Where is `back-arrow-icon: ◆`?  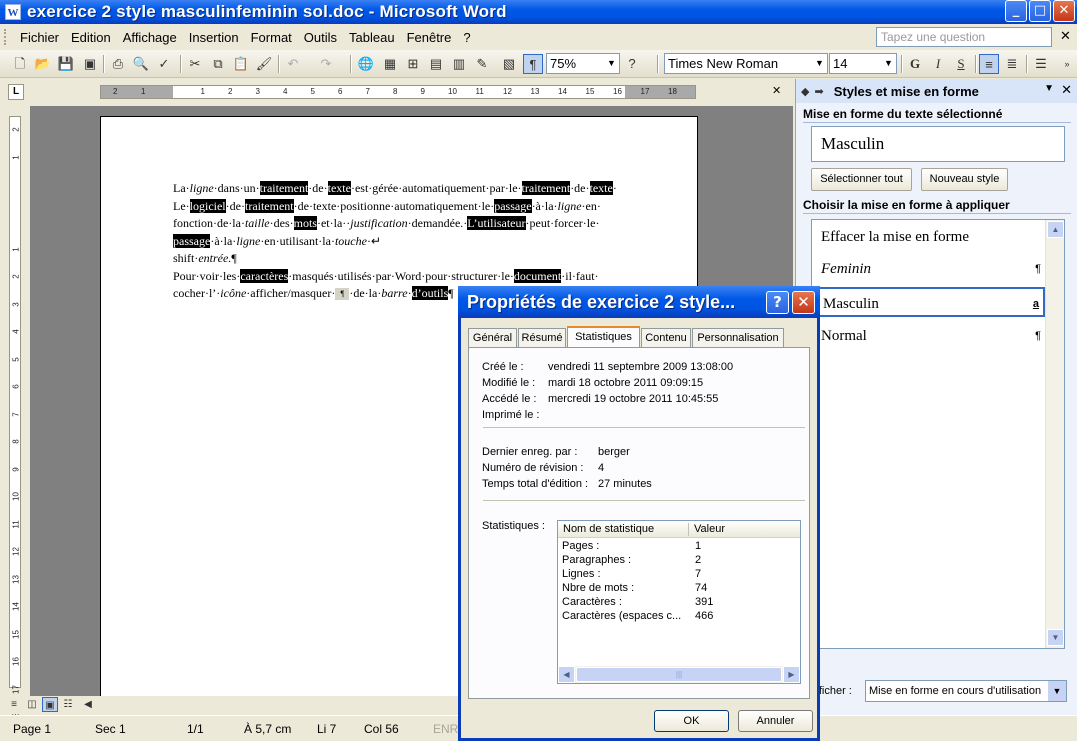
back-arrow-icon: ◆ is located at coordinates (805, 91).